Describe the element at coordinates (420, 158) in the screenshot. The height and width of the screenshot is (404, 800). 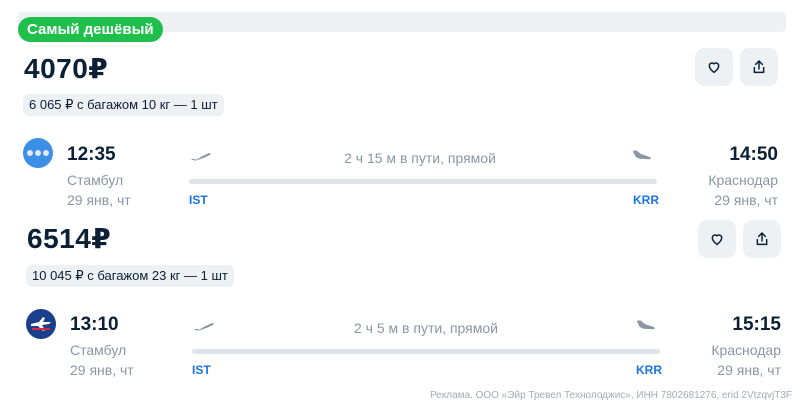
I see `flight-duration: 2 ч 15 м в пути, прямой` at that location.